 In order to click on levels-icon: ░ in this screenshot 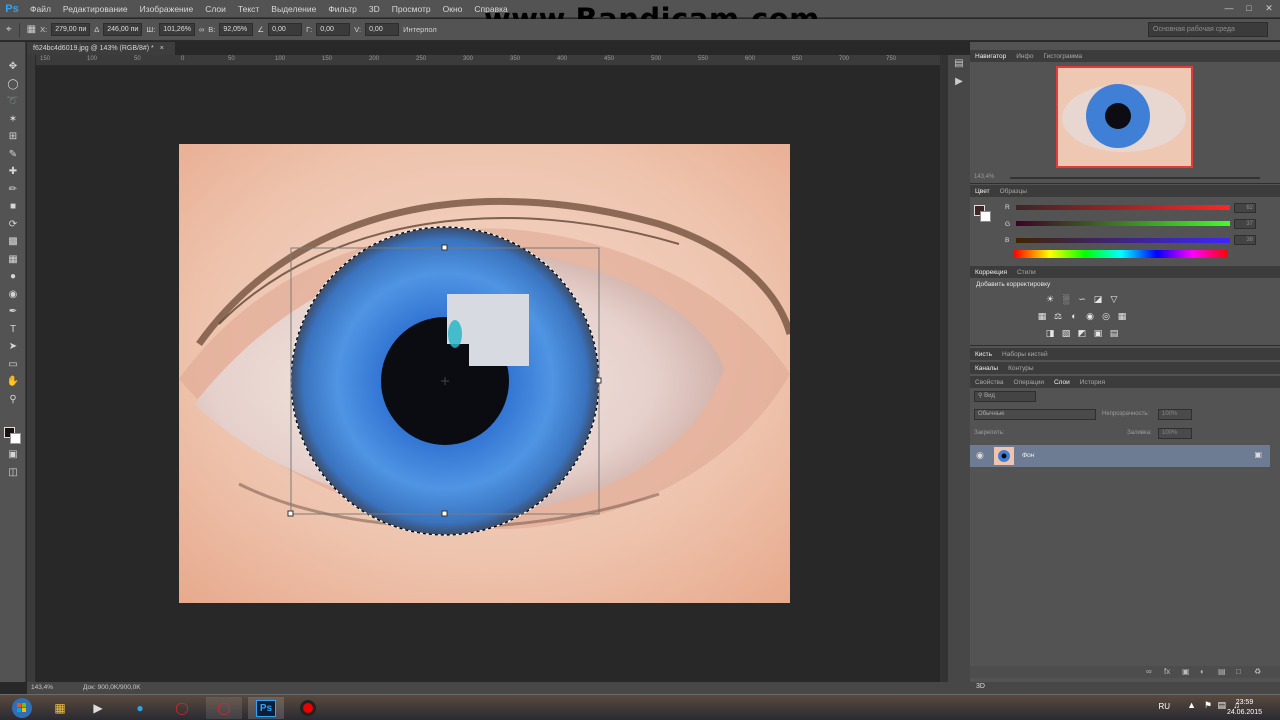, I will do `click(1066, 299)`.